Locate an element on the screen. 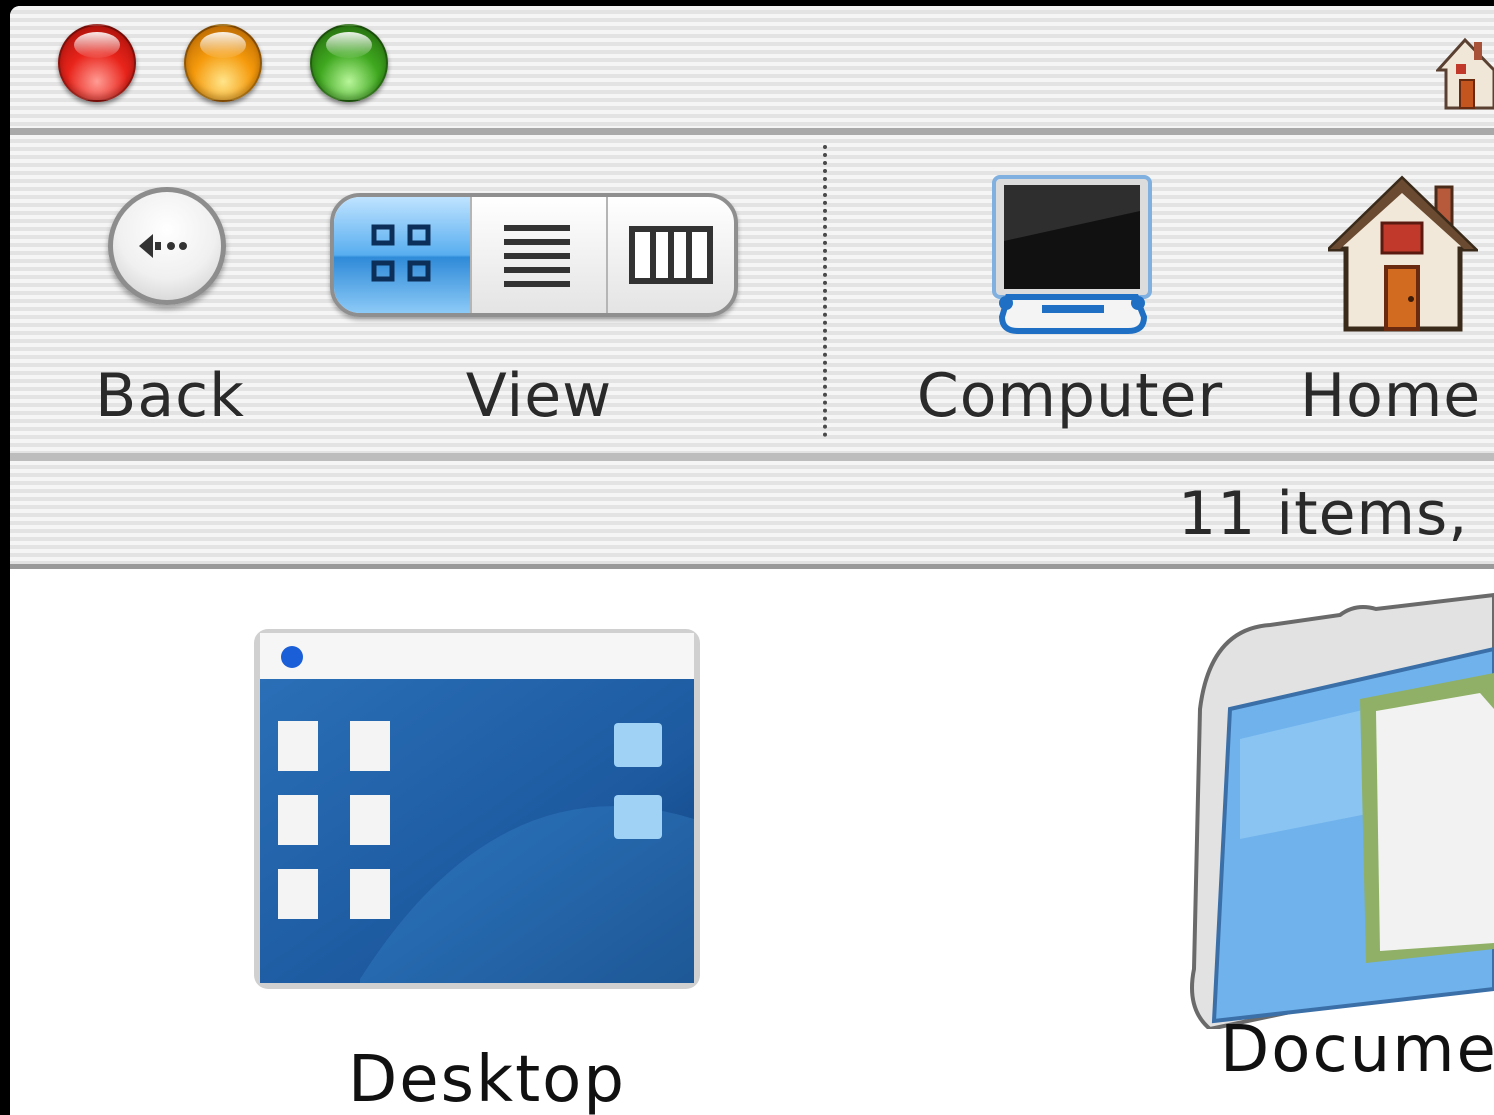 The width and height of the screenshot is (1494, 1115). view-segmented-control is located at coordinates (534, 255).